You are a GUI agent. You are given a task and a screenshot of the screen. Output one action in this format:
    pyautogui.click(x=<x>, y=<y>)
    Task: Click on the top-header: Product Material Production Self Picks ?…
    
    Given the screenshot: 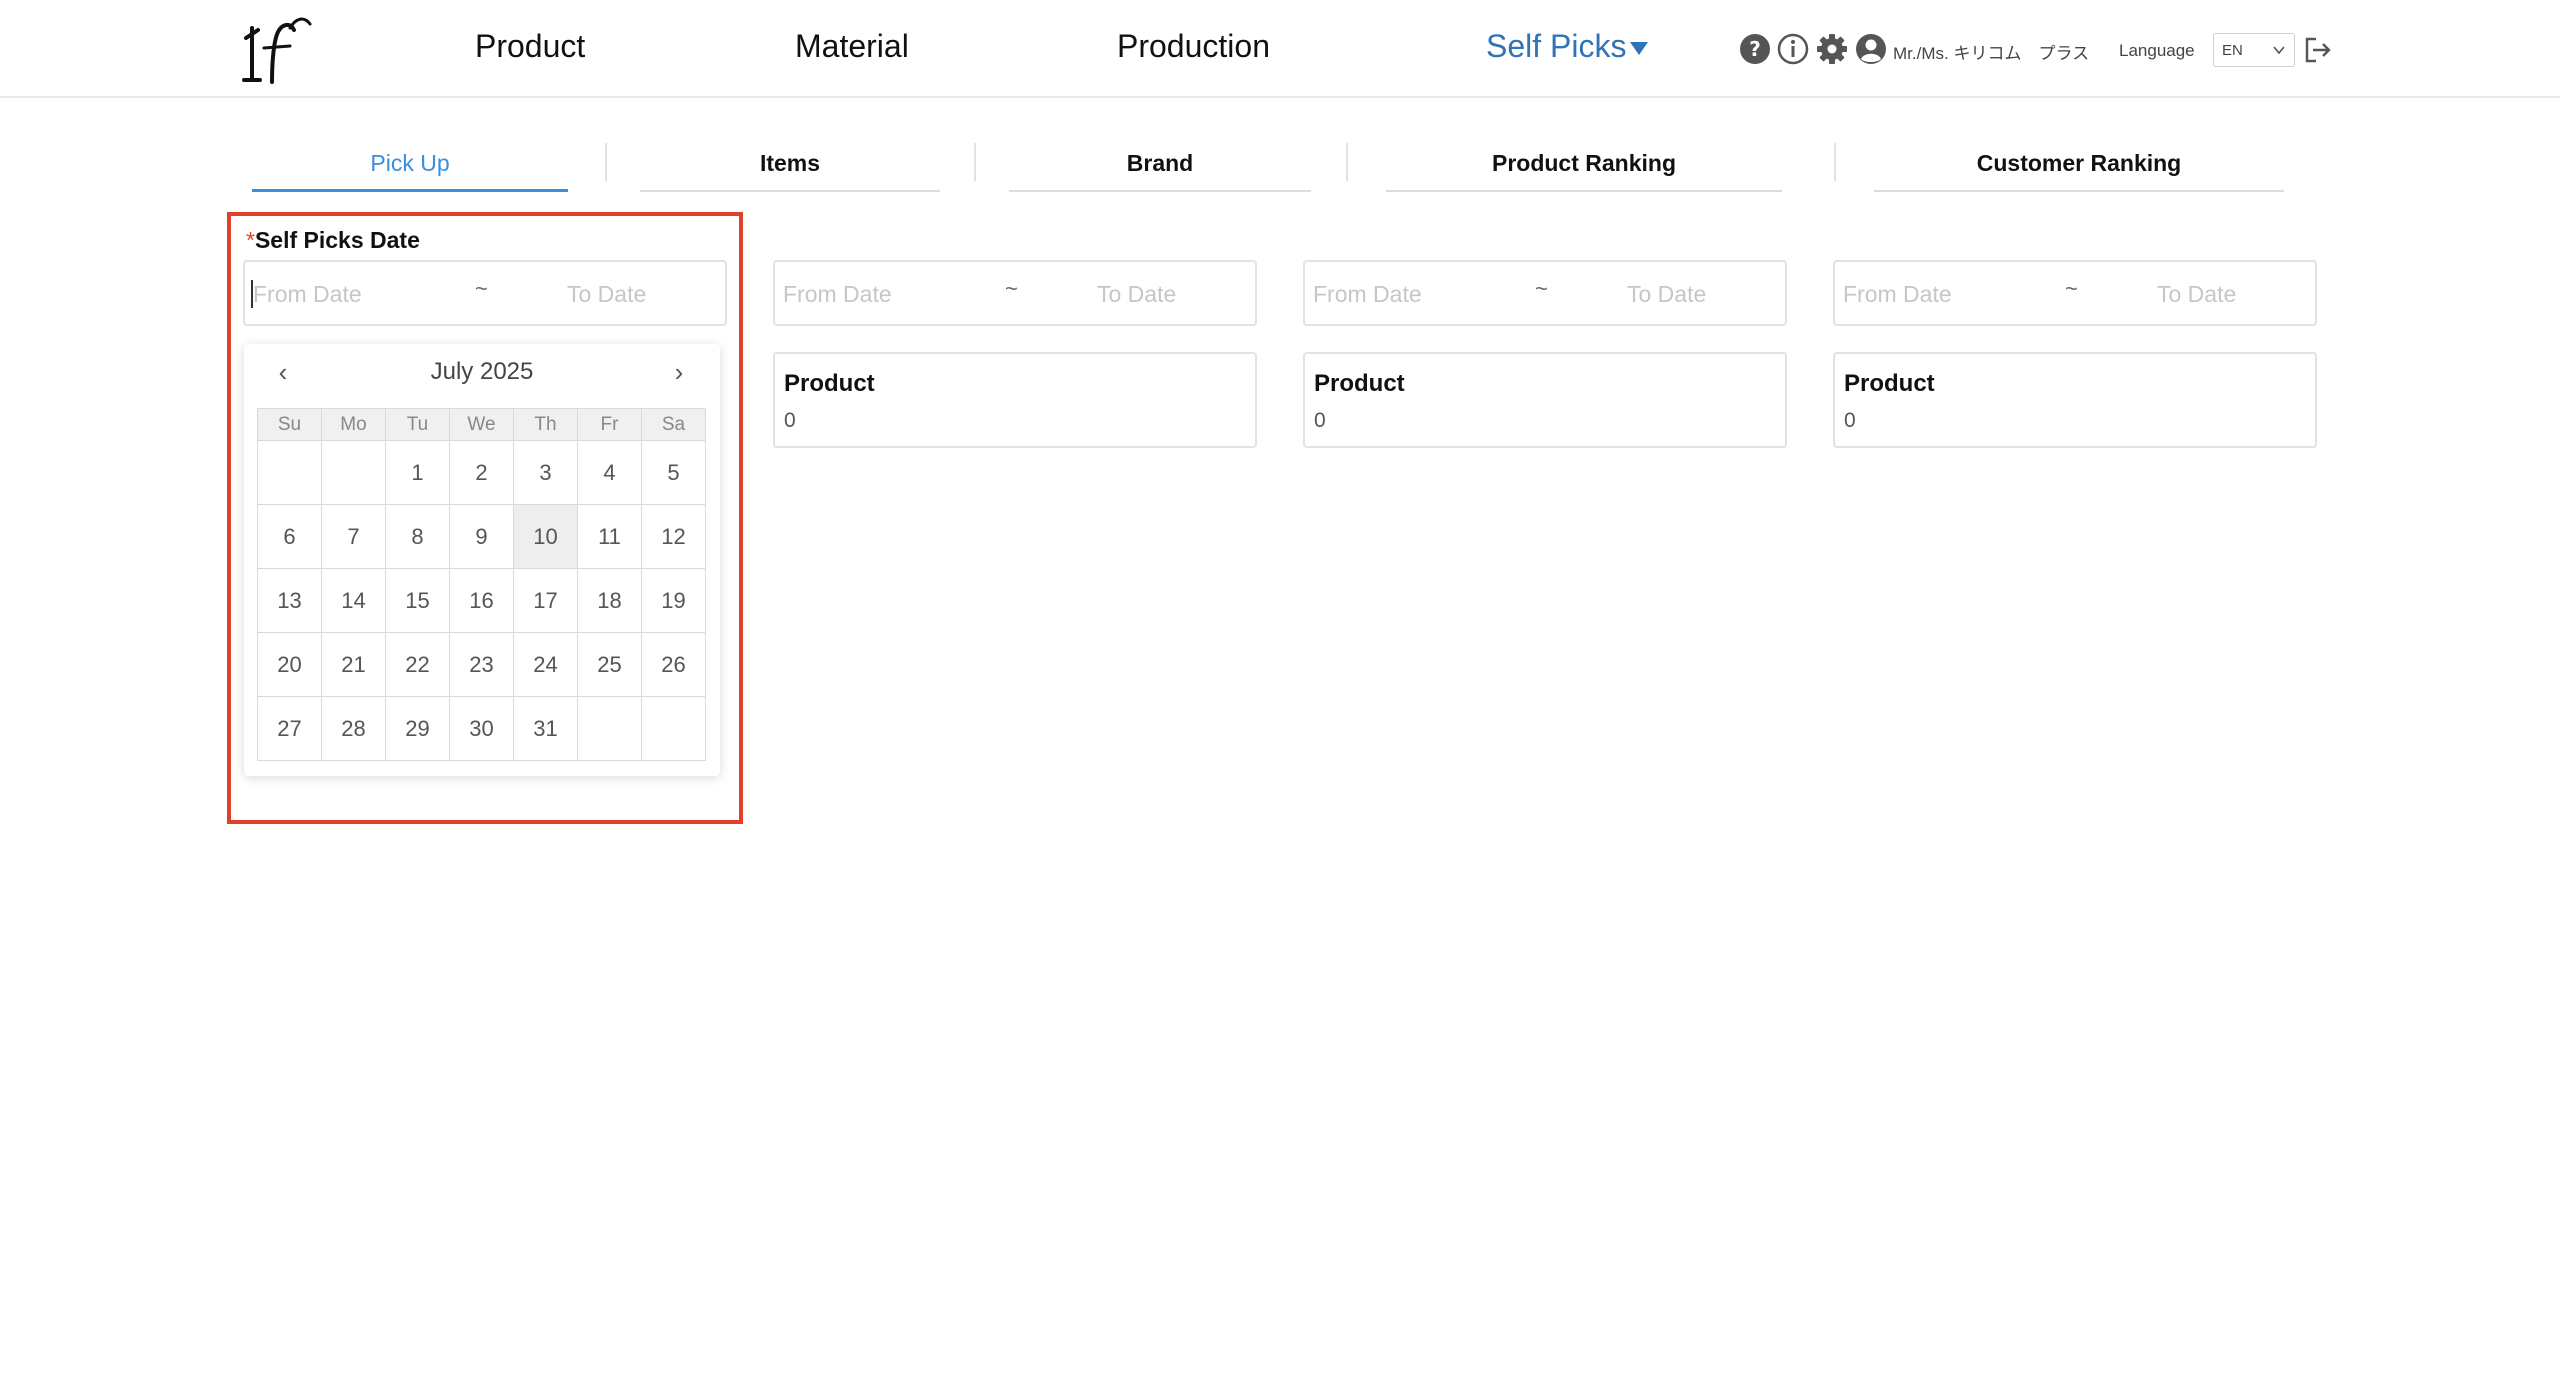 What is the action you would take?
    pyautogui.click(x=1280, y=49)
    